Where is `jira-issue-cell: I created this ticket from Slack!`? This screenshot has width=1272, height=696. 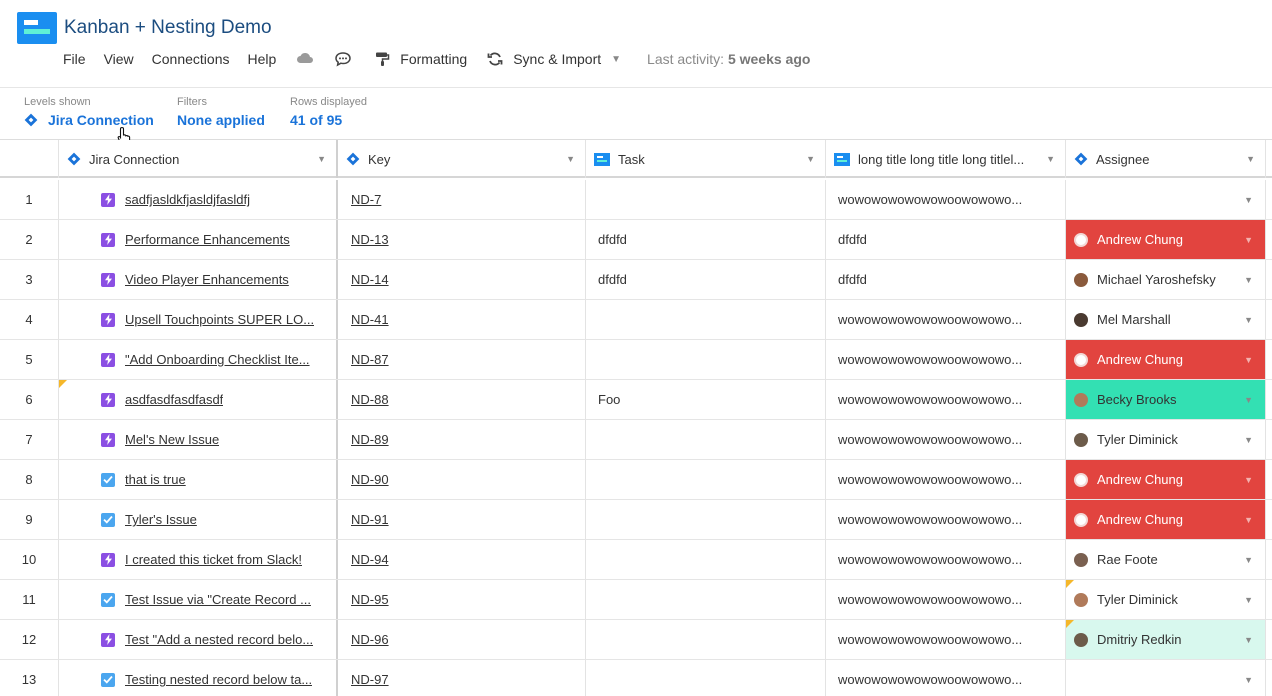 jira-issue-cell: I created this ticket from Slack! is located at coordinates (198, 559).